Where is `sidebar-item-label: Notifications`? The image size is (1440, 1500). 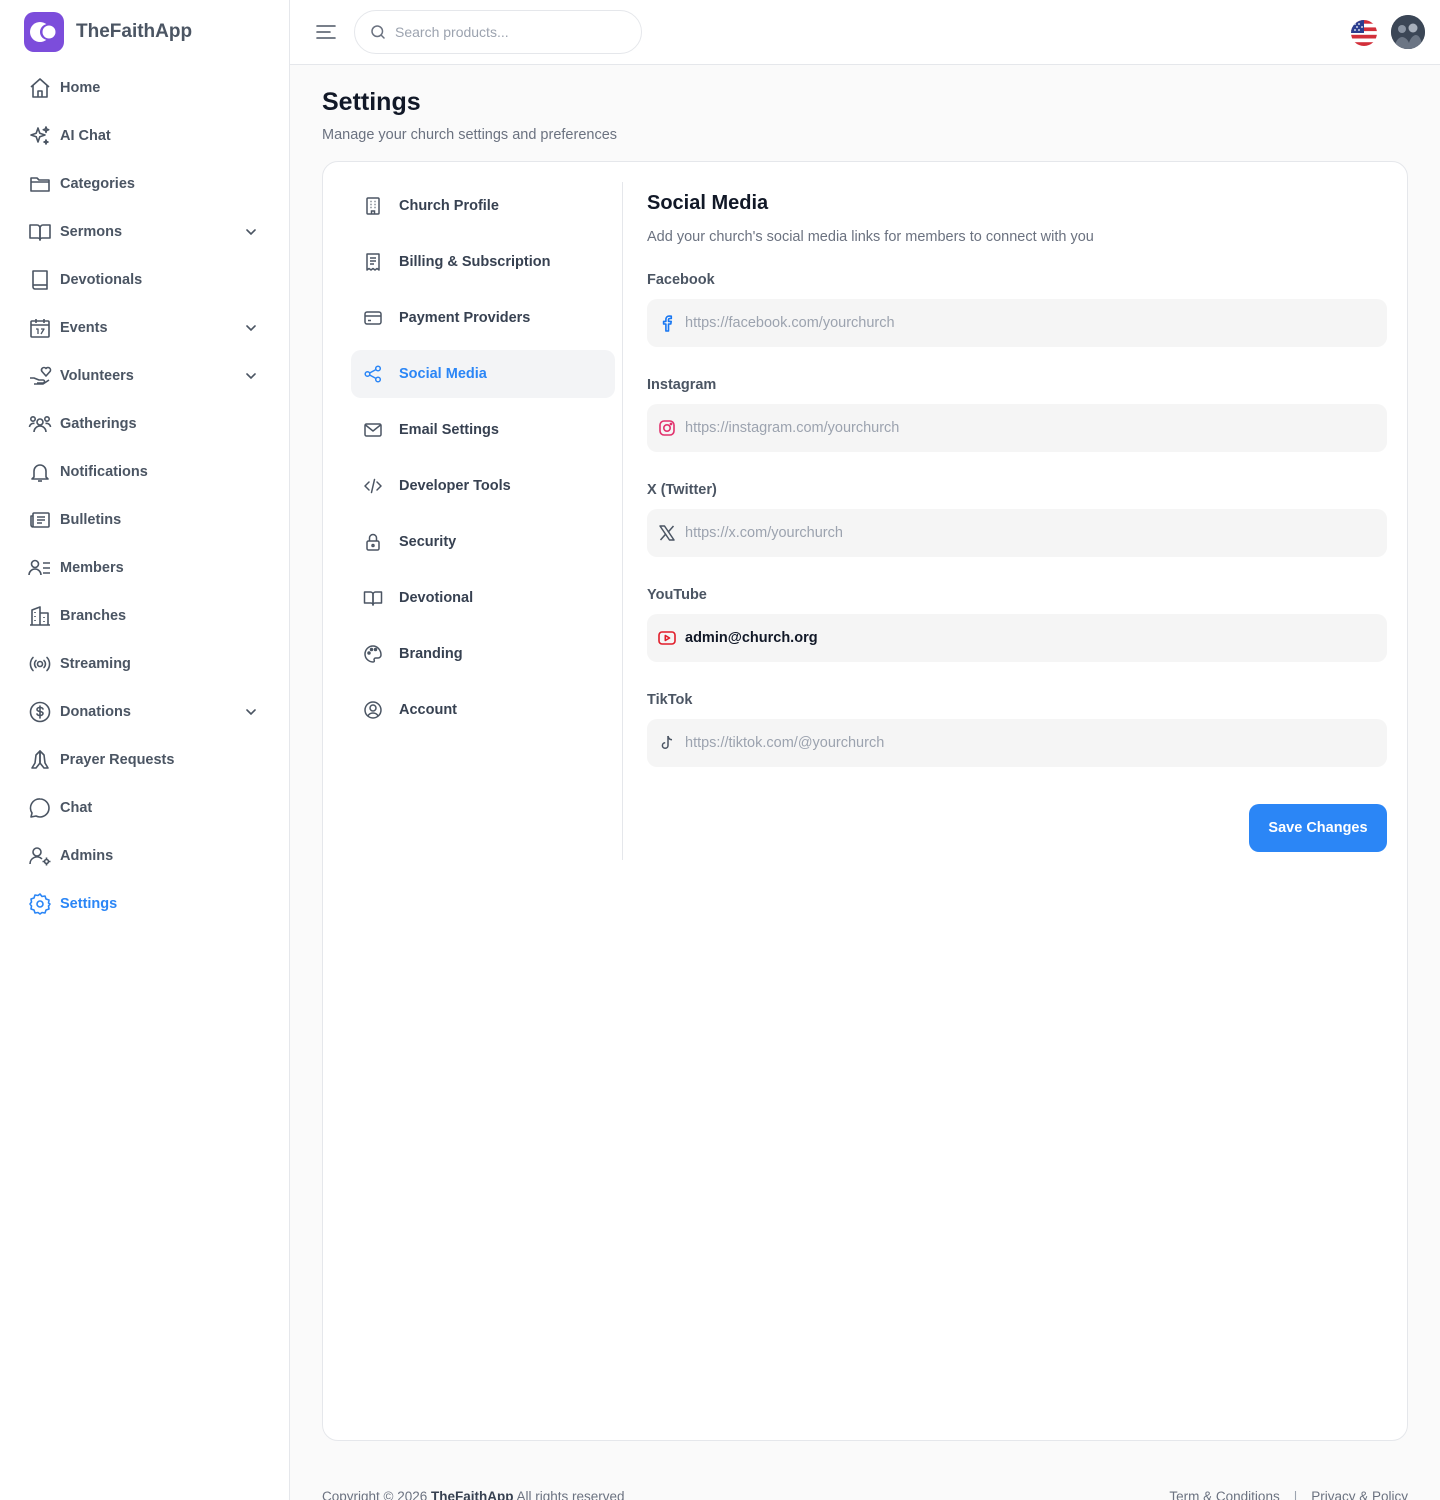
sidebar-item-label: Notifications is located at coordinates (104, 472).